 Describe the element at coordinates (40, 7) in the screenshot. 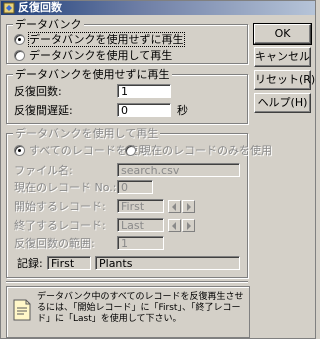

I see `window-title: 反復回数` at that location.